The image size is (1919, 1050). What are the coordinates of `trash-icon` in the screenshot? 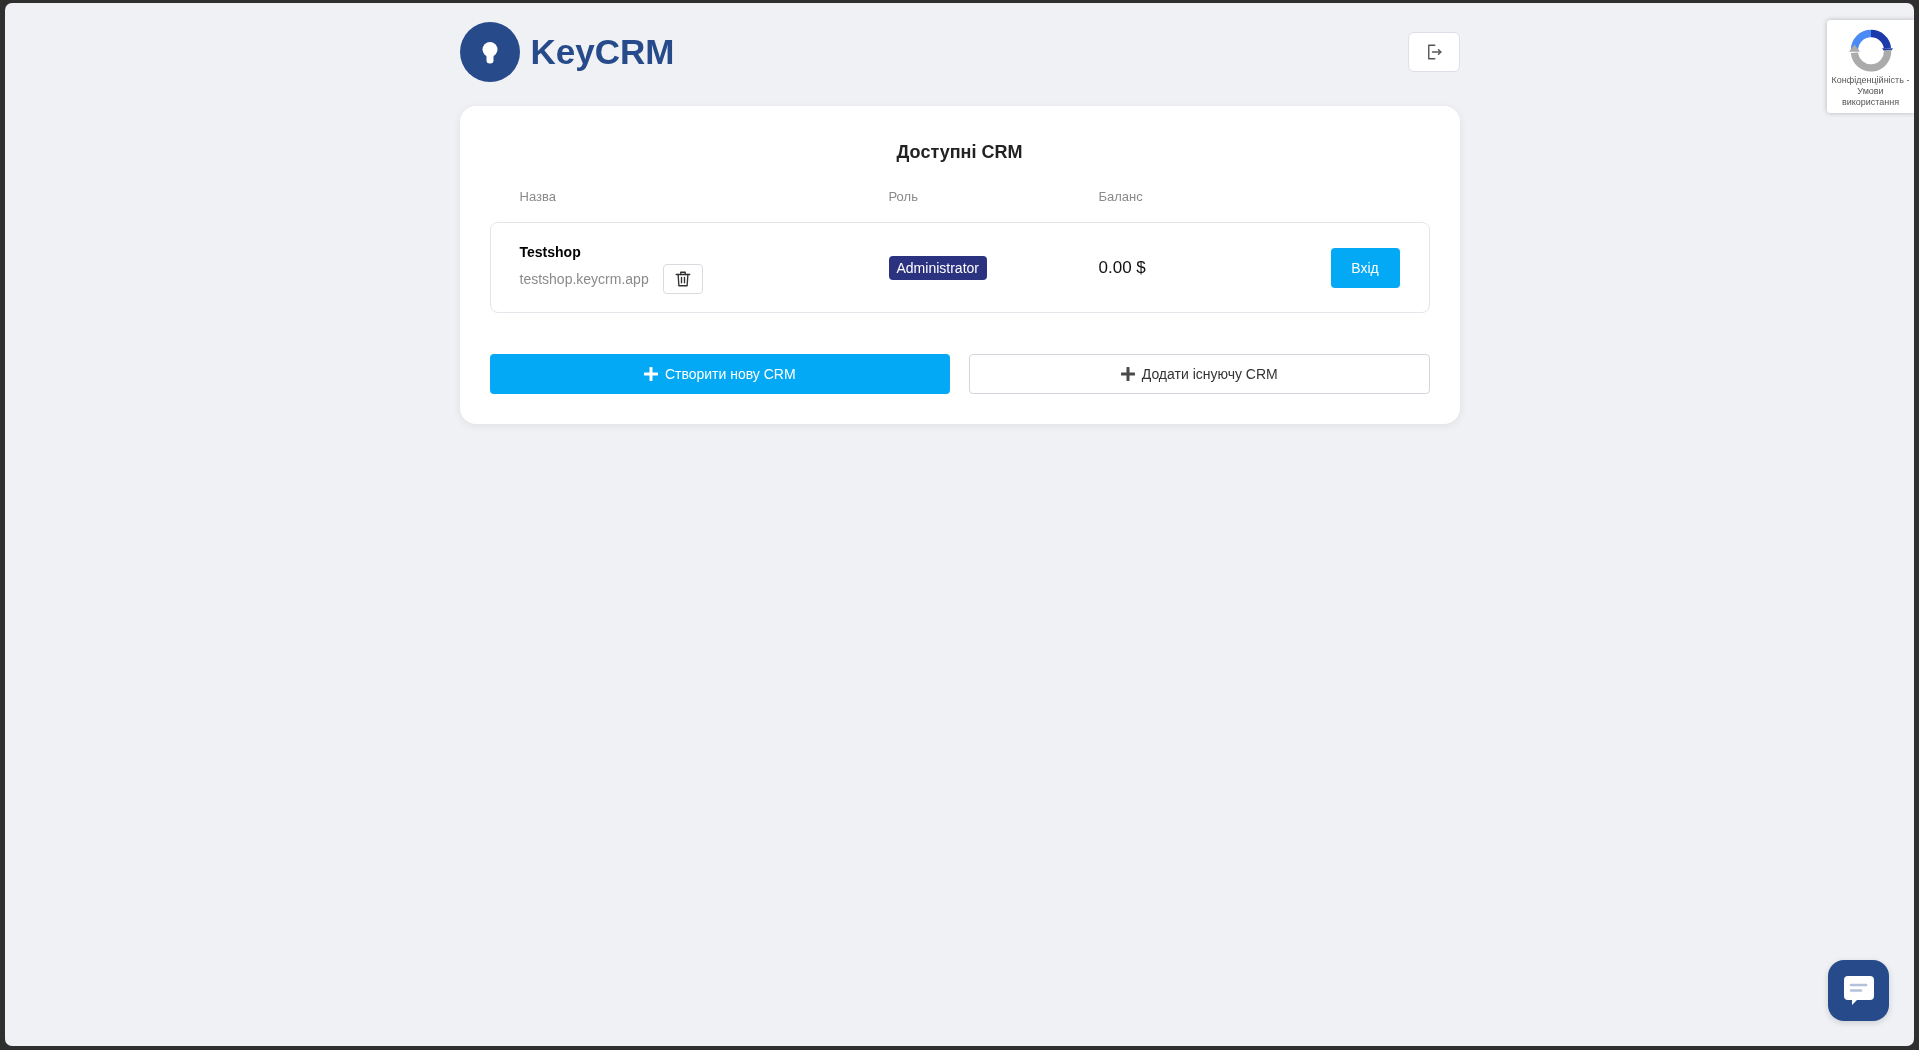 It's located at (682, 279).